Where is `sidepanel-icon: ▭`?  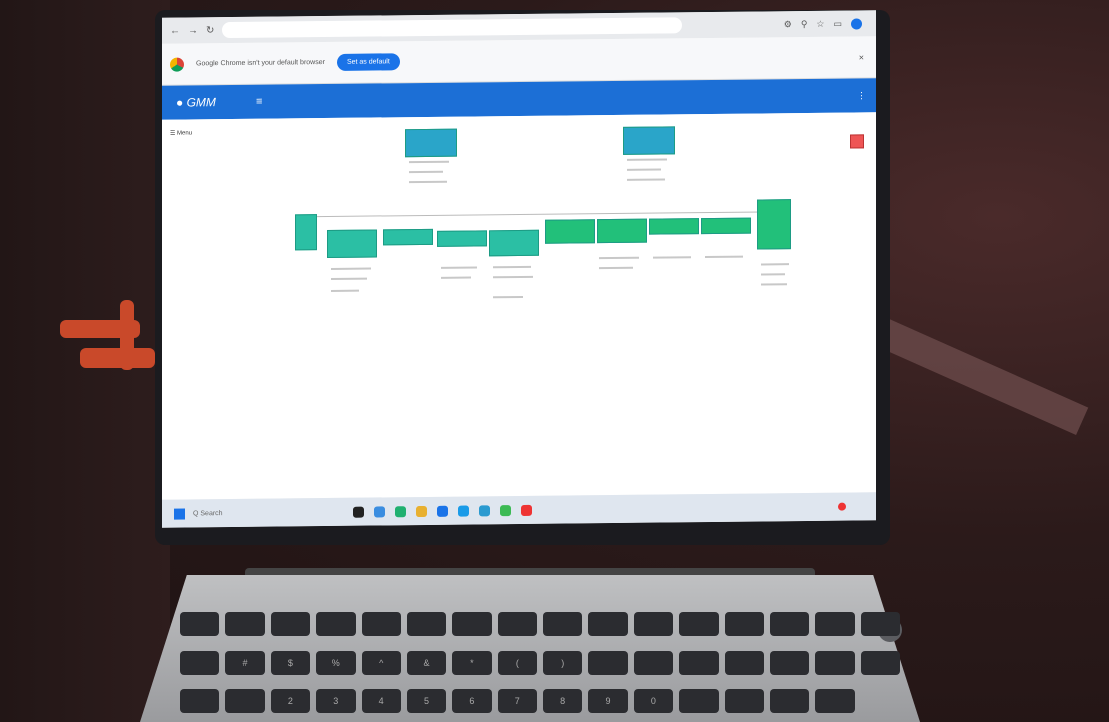 sidepanel-icon: ▭ is located at coordinates (837, 23).